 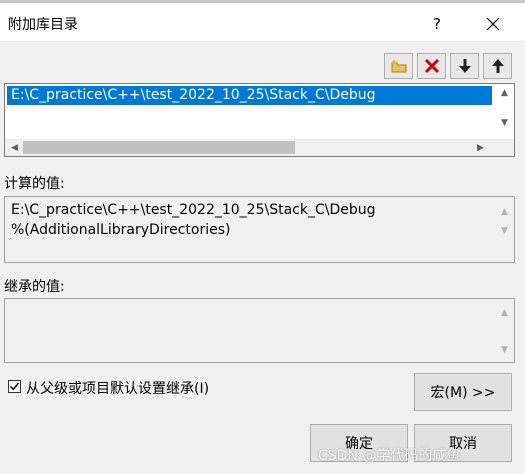 What do you see at coordinates (14, 148) in the screenshot?
I see `scroll-left-arrow-icon: ◀` at bounding box center [14, 148].